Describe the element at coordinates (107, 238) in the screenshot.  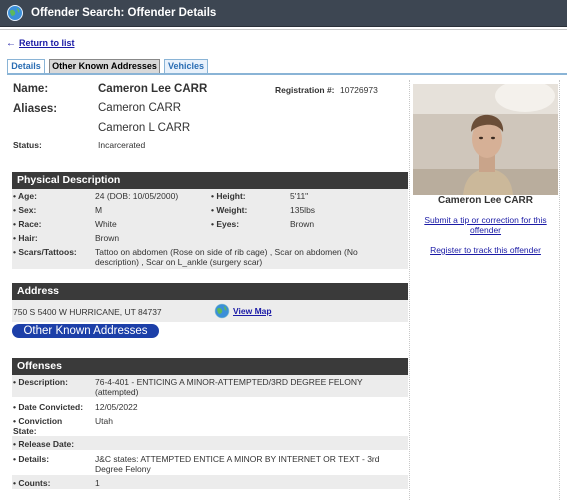
I see `hair-value: Brown` at that location.